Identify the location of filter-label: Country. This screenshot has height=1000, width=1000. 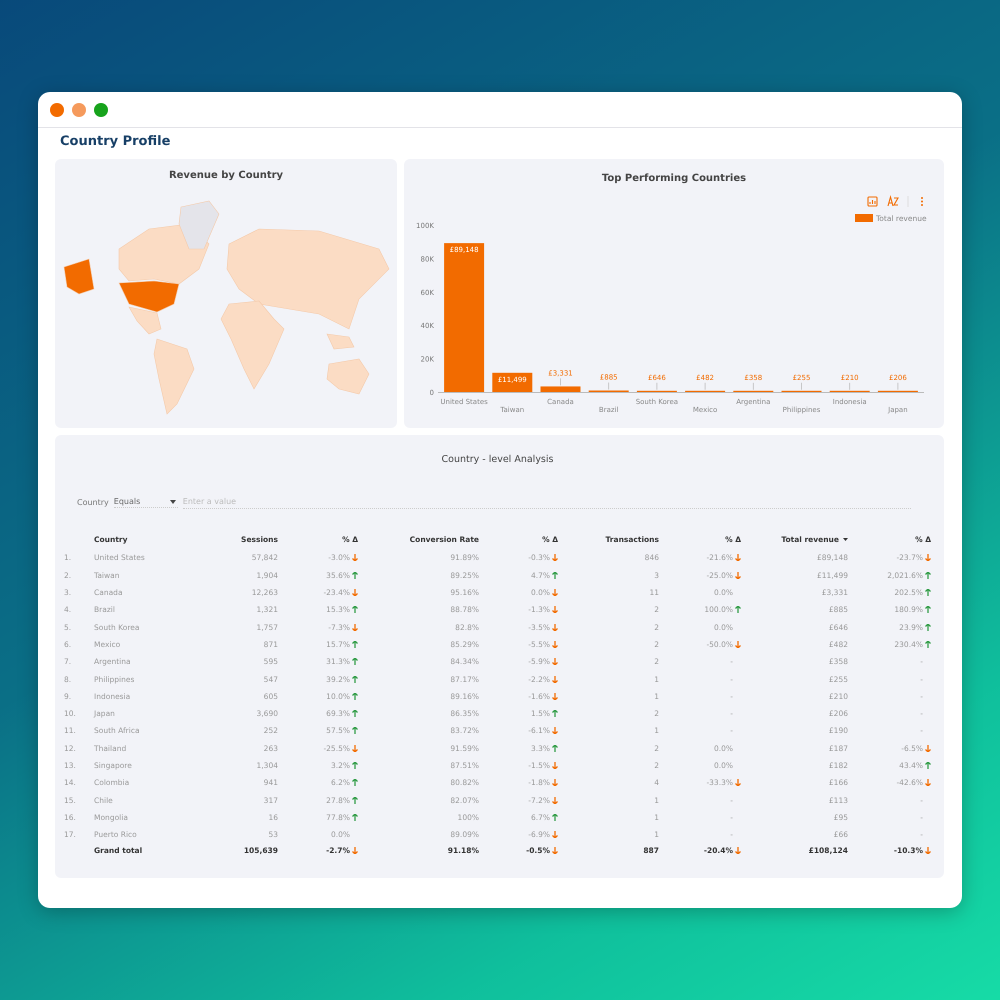
(93, 502).